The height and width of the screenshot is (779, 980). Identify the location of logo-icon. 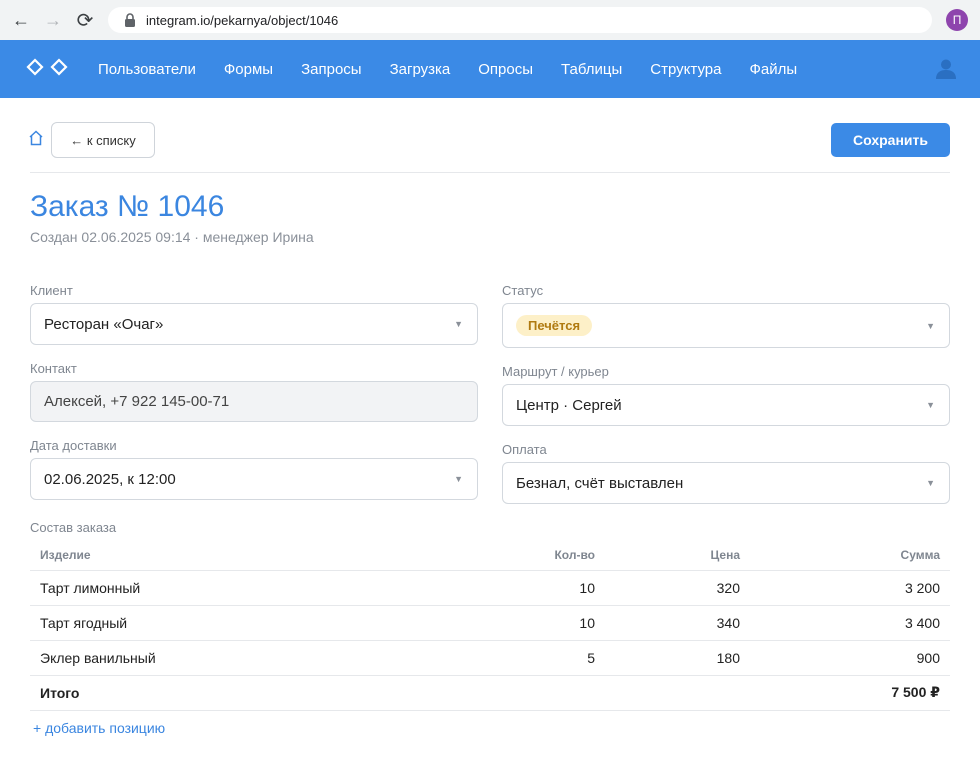
(48, 68).